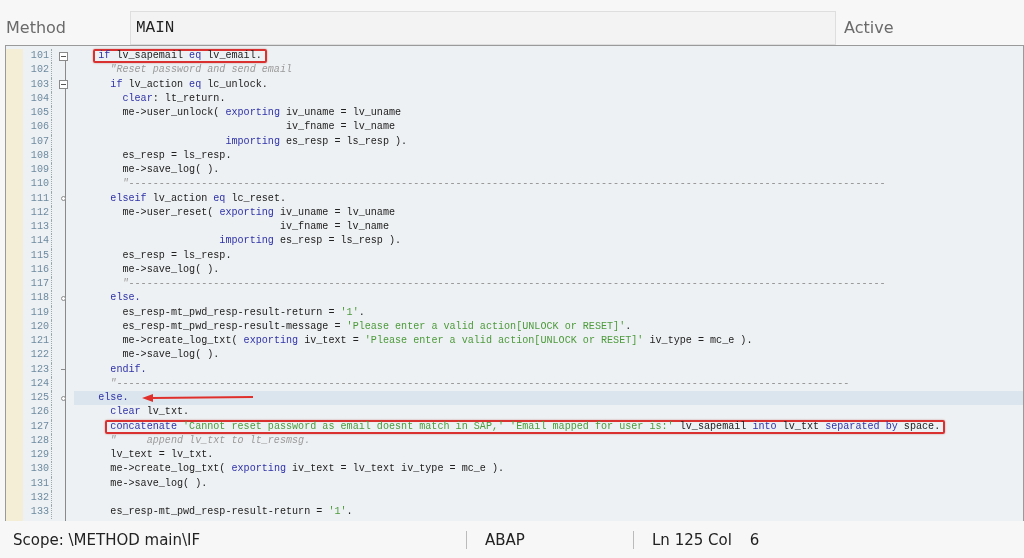 The height and width of the screenshot is (558, 1024). What do you see at coordinates (37, 170) in the screenshot?
I see `line-number: 109` at bounding box center [37, 170].